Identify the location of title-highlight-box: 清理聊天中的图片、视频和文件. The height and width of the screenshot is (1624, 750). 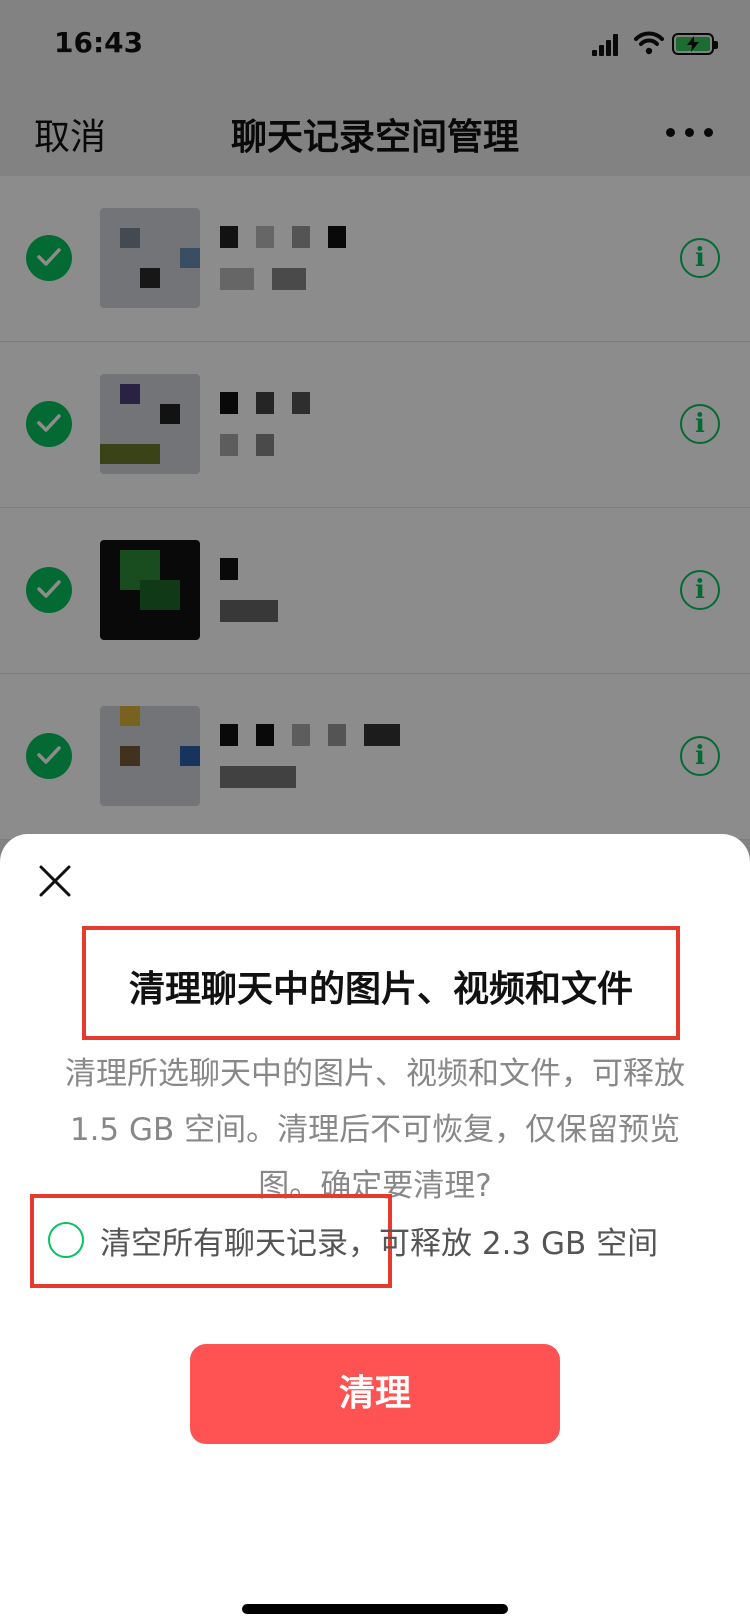
(381, 983).